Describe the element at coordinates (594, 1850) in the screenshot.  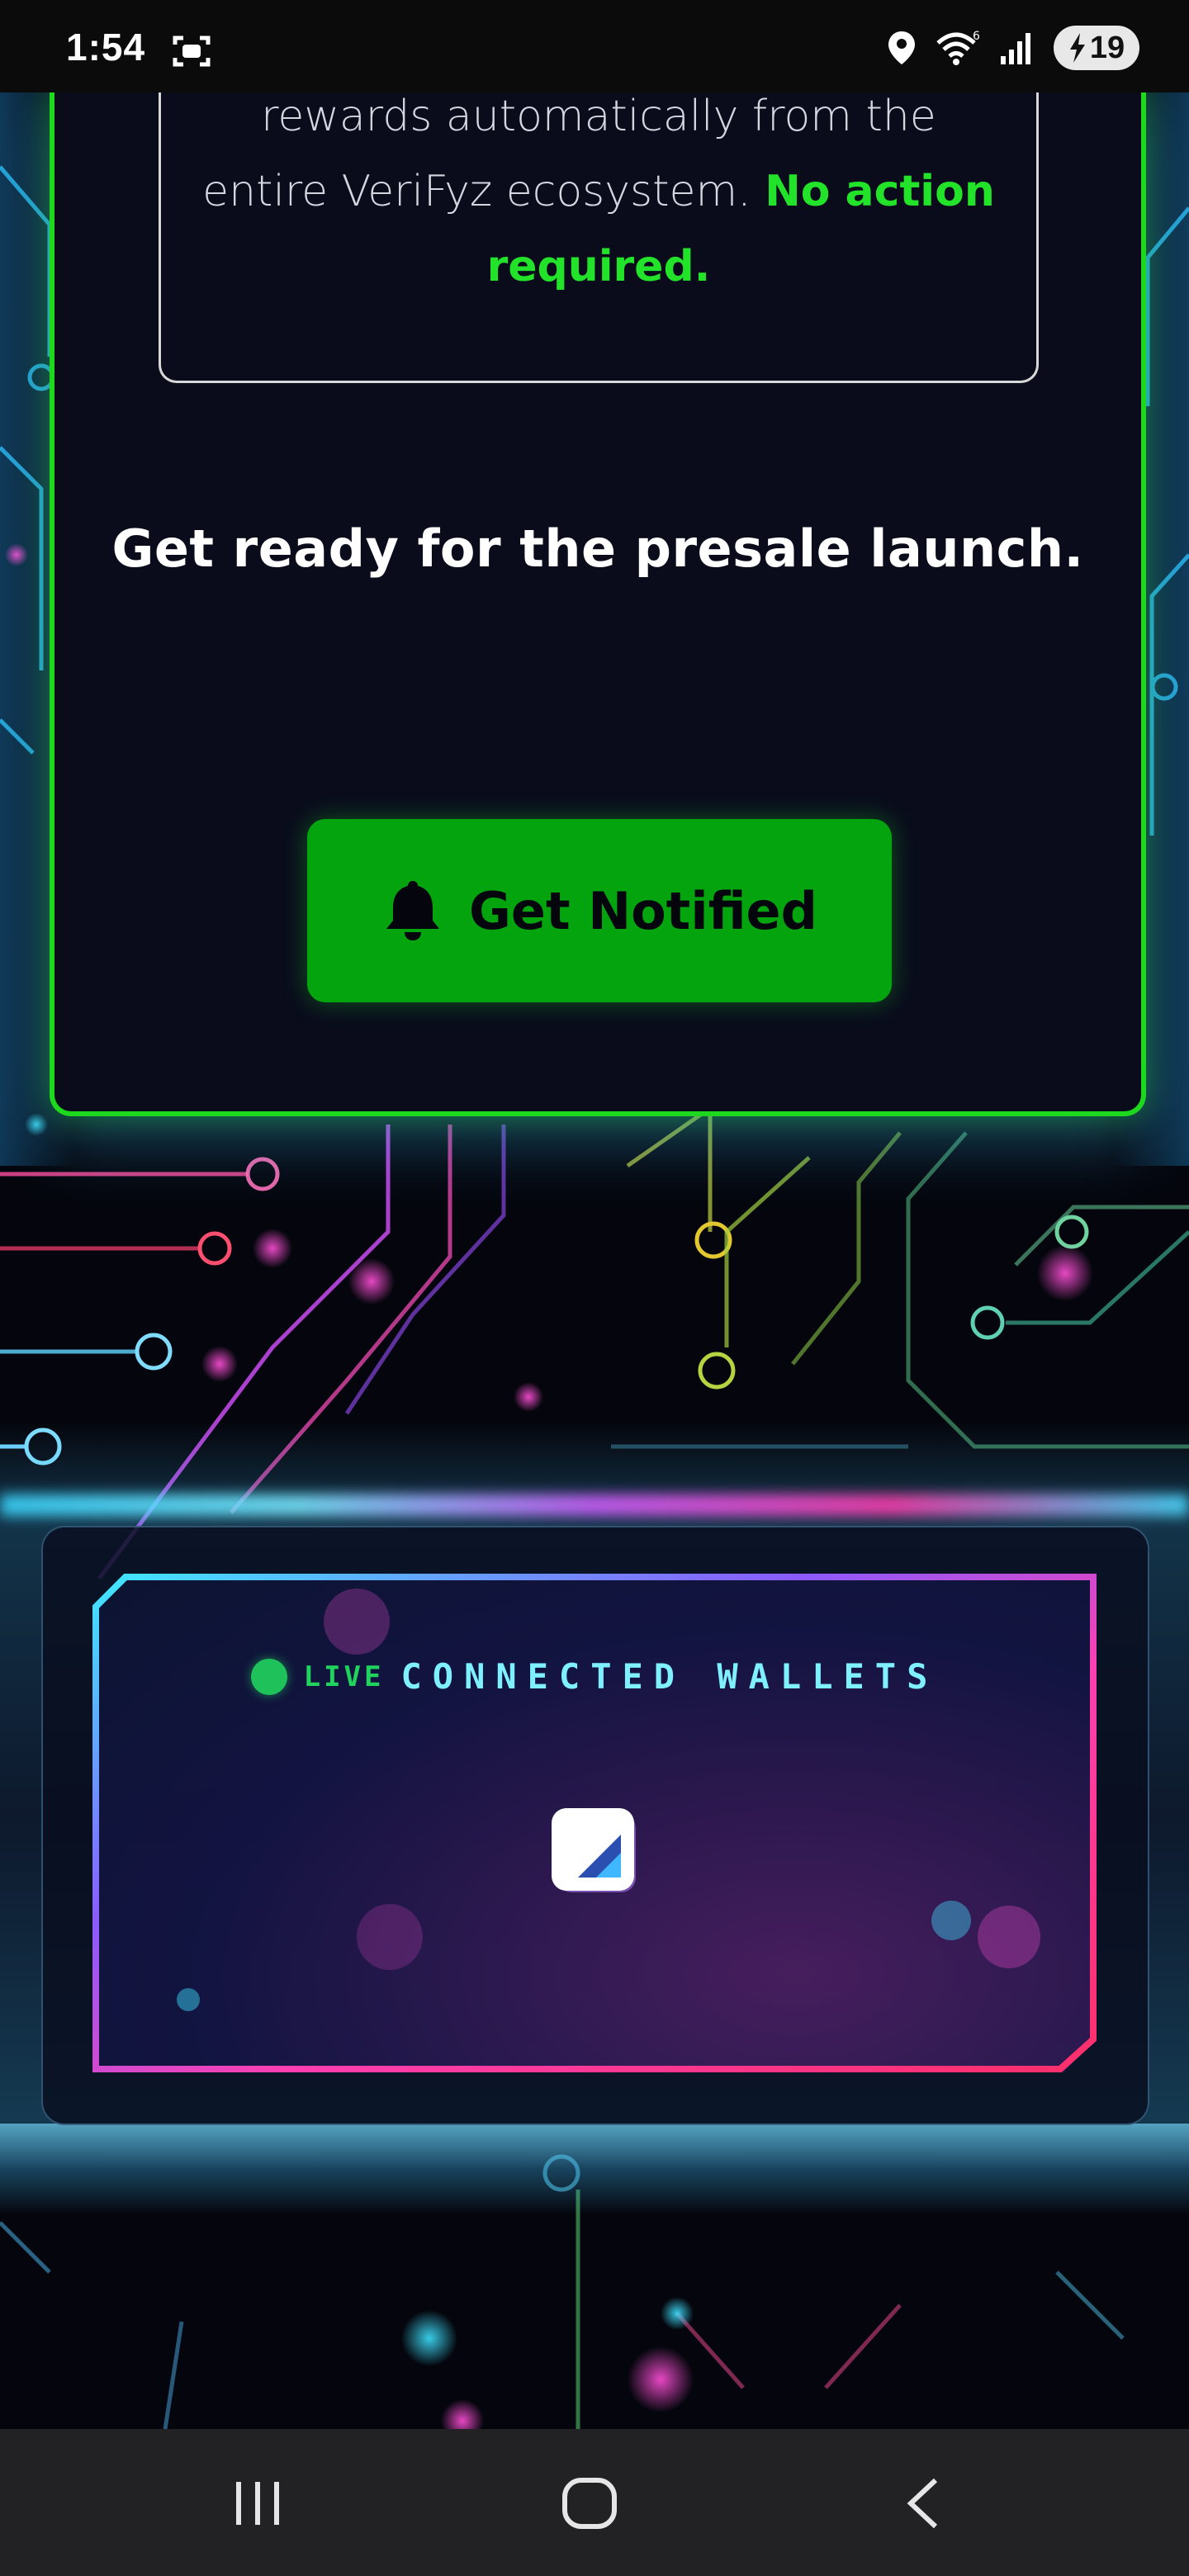
I see `verifyz-logo-icon` at that location.